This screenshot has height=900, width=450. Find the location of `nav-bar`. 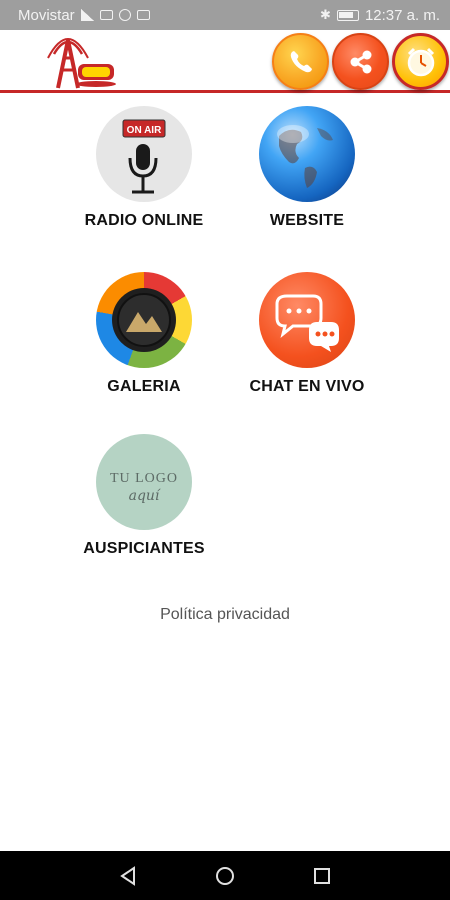

nav-bar is located at coordinates (225, 875).